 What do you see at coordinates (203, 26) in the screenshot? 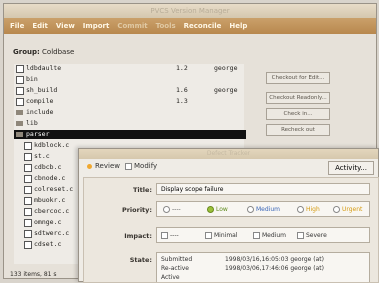
I see `menu-reconcile: Reconcile` at bounding box center [203, 26].